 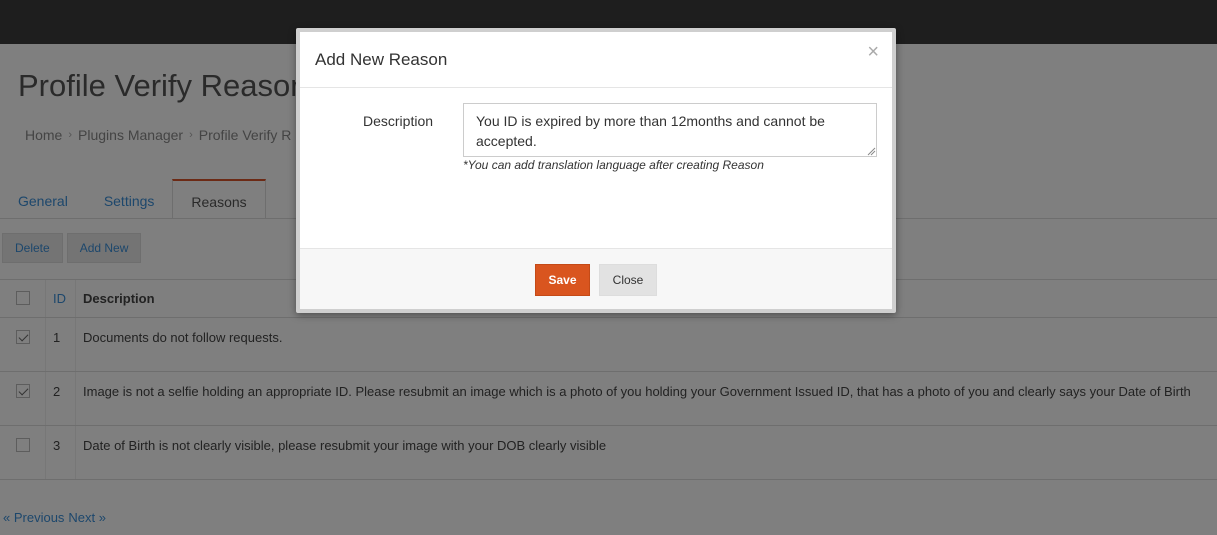 What do you see at coordinates (596, 278) in the screenshot?
I see `modal-footer: Save Close` at bounding box center [596, 278].